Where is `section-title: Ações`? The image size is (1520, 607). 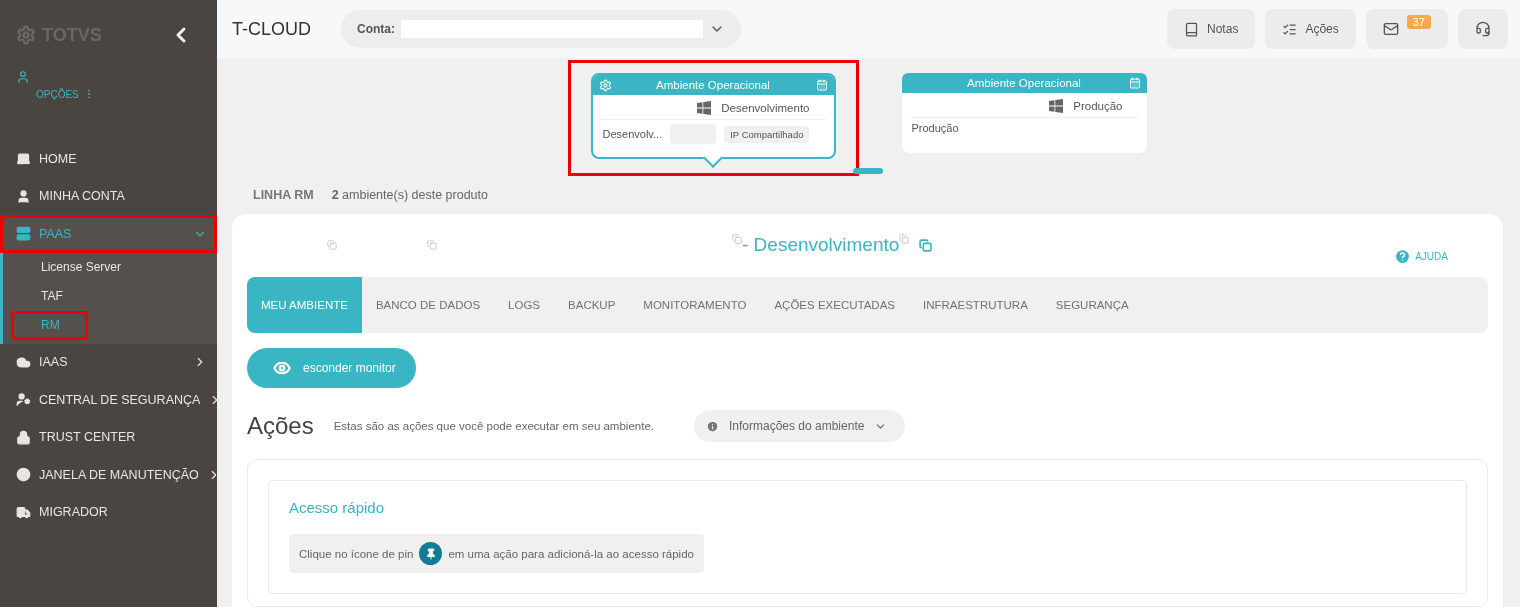 section-title: Ações is located at coordinates (280, 426).